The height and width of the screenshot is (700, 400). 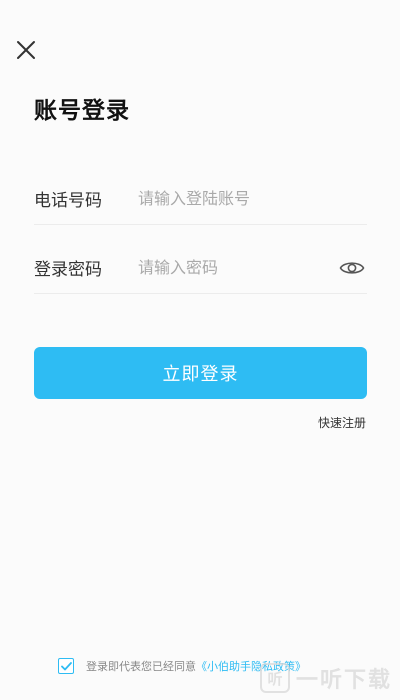 I want to click on password-input, so click(x=234, y=267).